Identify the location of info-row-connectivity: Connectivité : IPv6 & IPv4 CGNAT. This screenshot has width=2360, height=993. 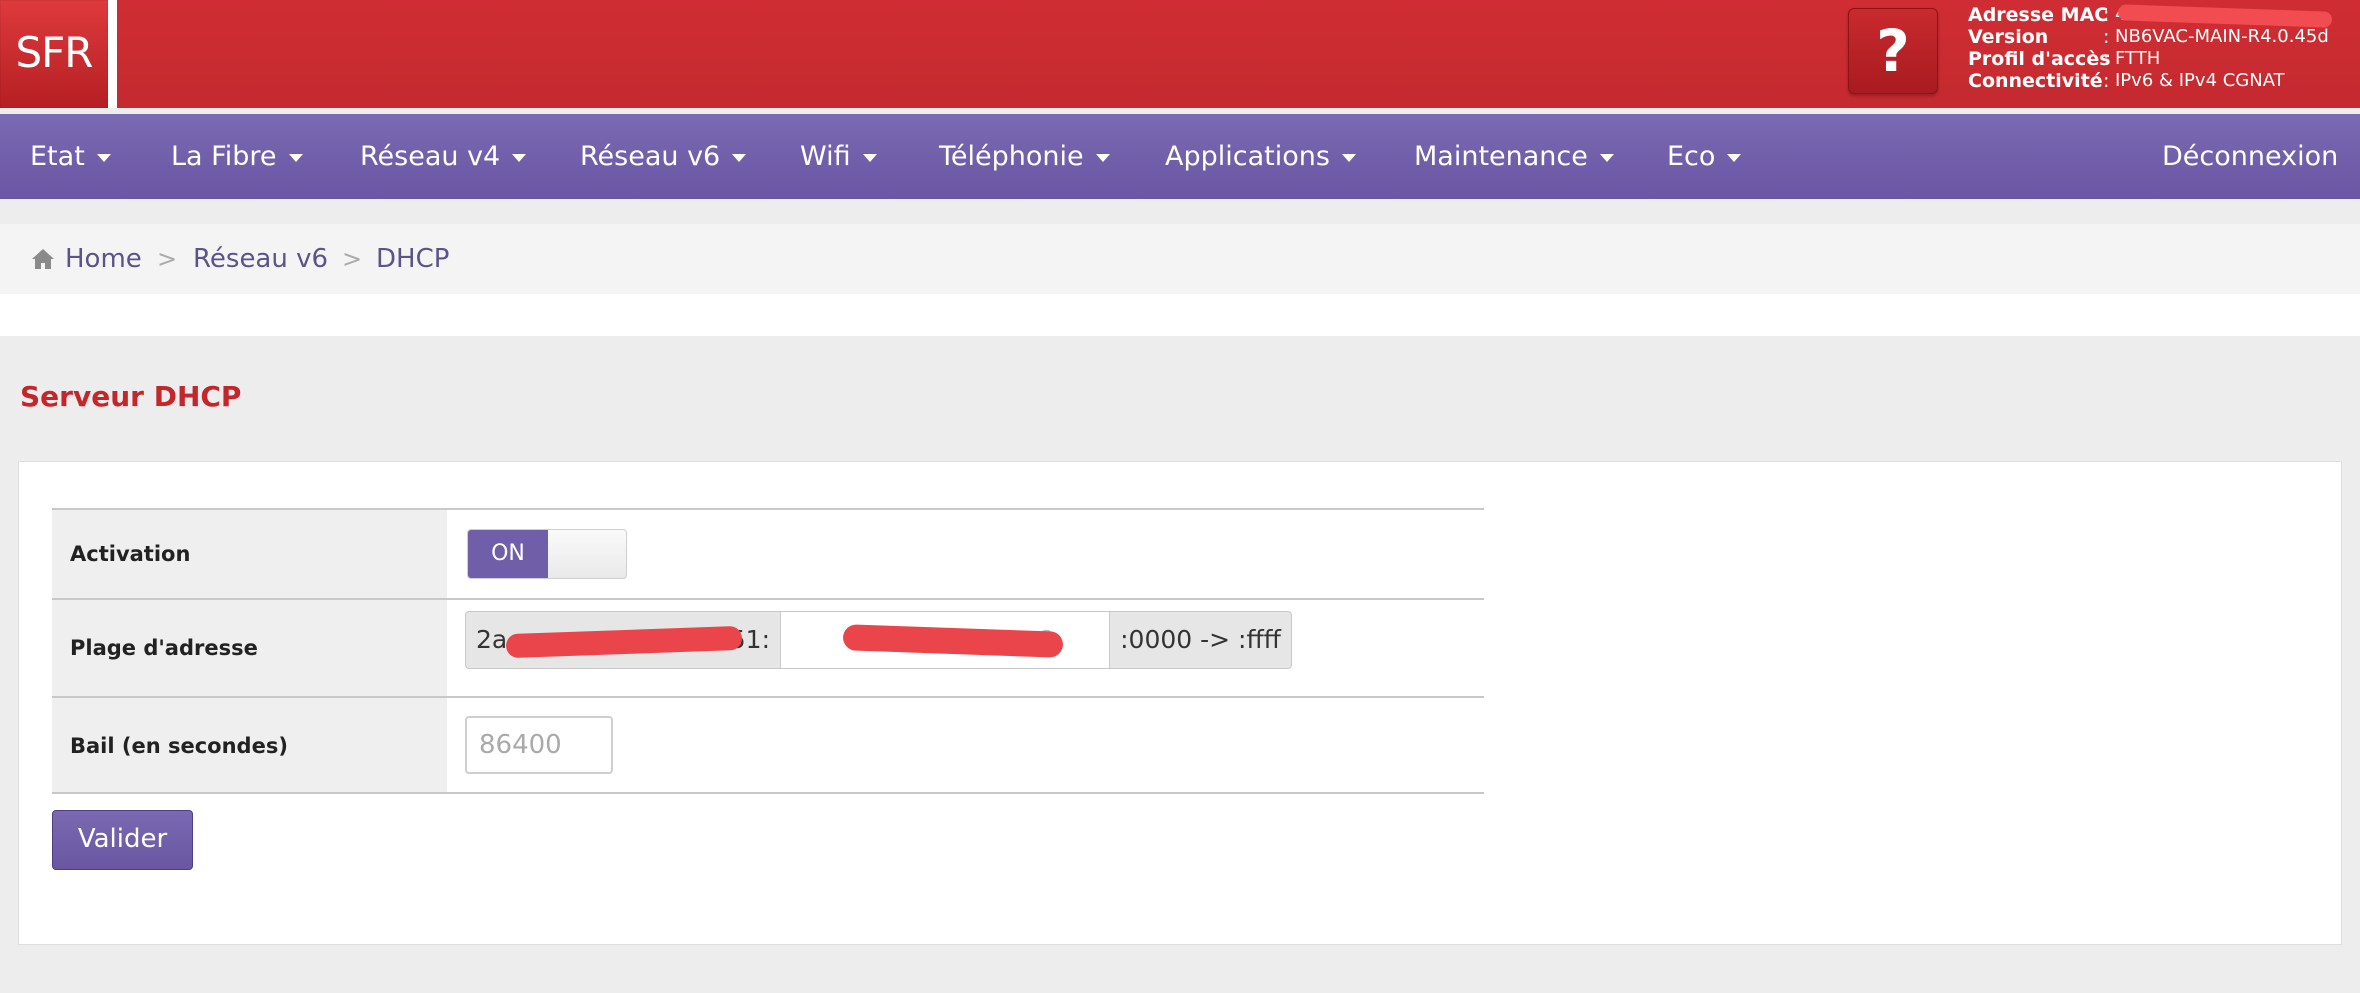
(2148, 81).